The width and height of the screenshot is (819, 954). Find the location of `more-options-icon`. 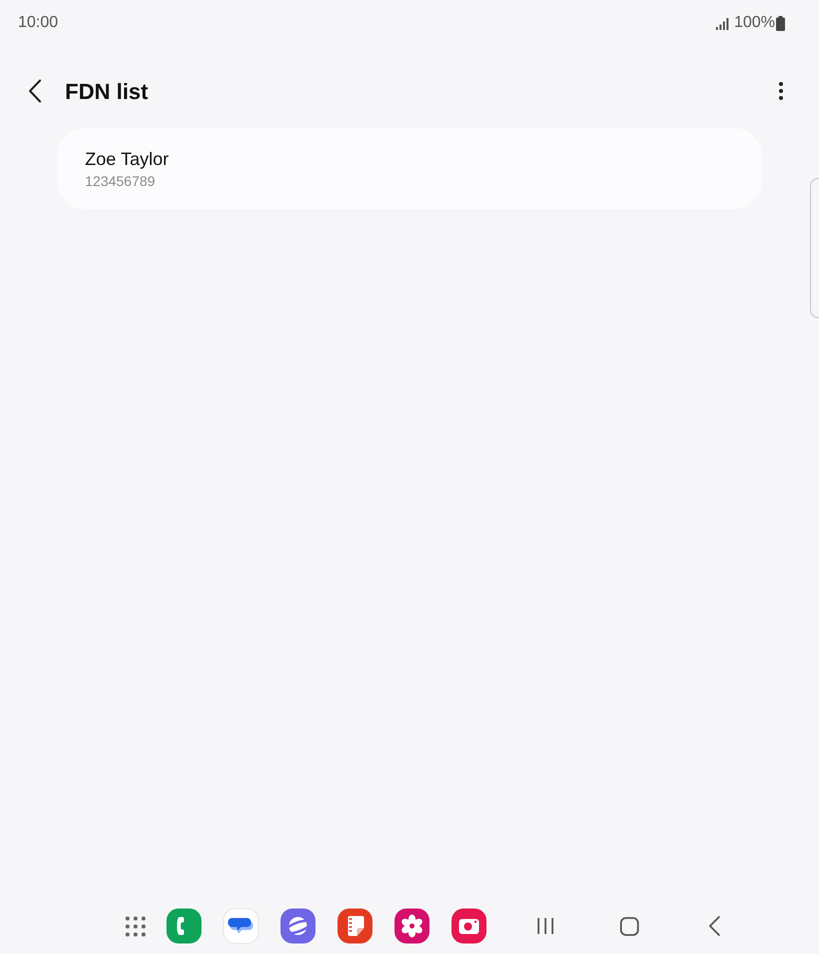

more-options-icon is located at coordinates (781, 91).